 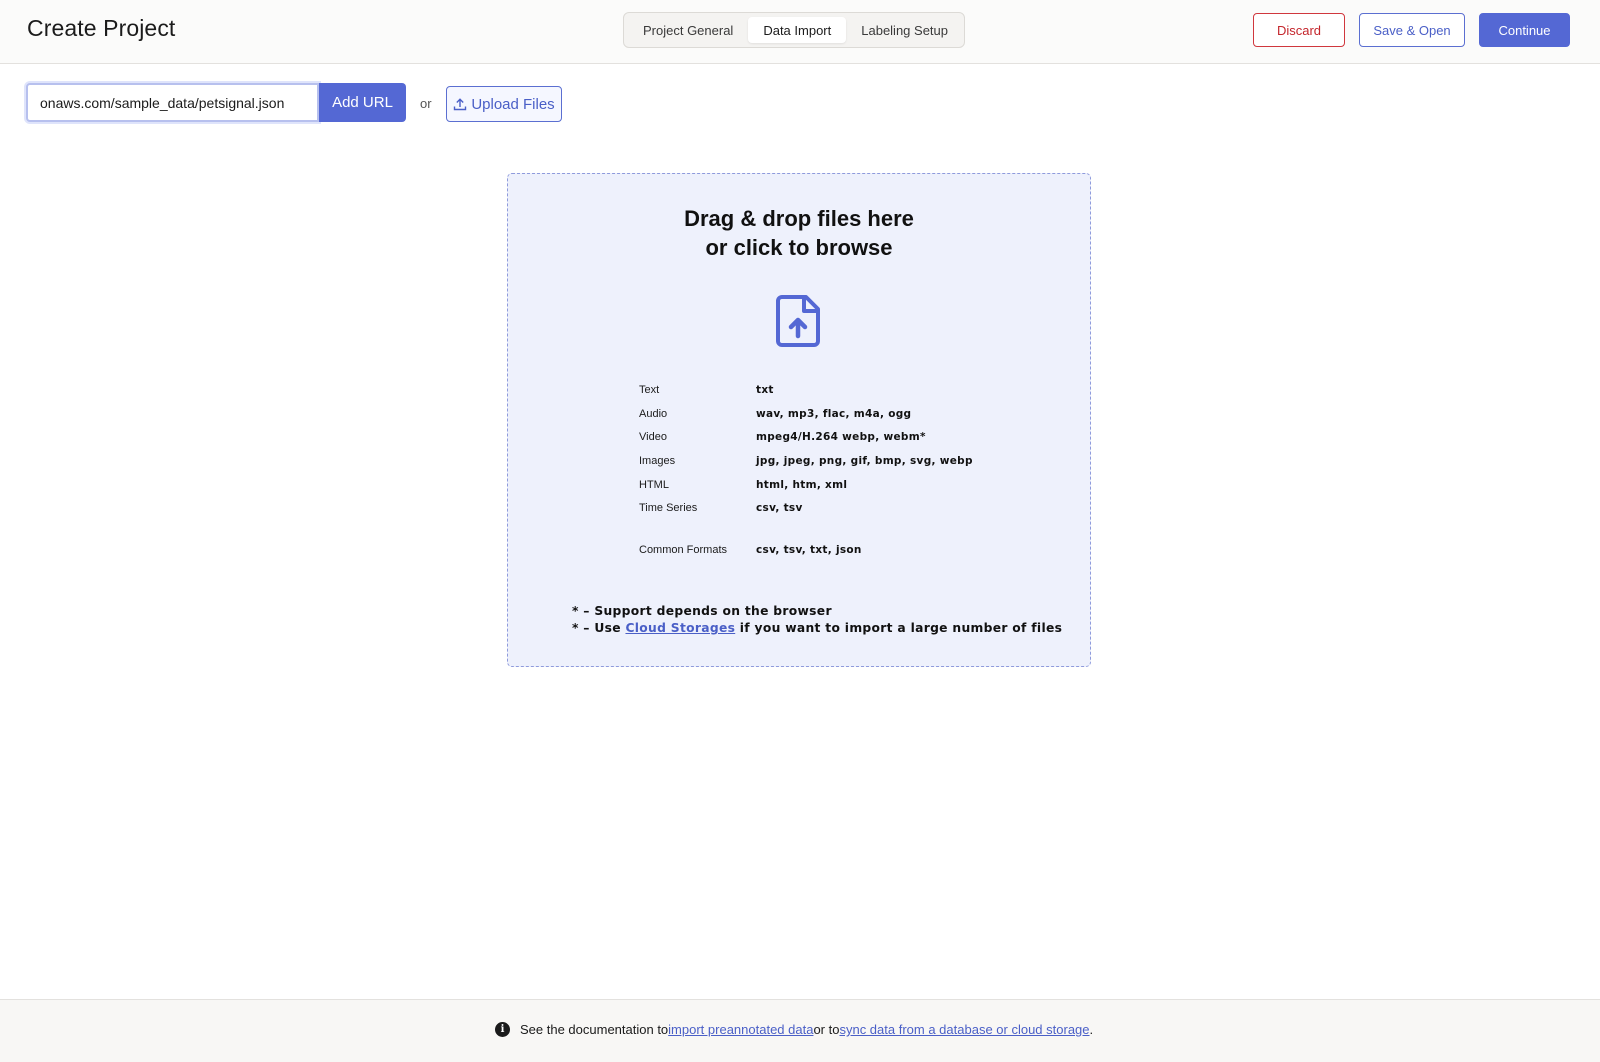 What do you see at coordinates (426, 103) in the screenshot?
I see `or-separator: or` at bounding box center [426, 103].